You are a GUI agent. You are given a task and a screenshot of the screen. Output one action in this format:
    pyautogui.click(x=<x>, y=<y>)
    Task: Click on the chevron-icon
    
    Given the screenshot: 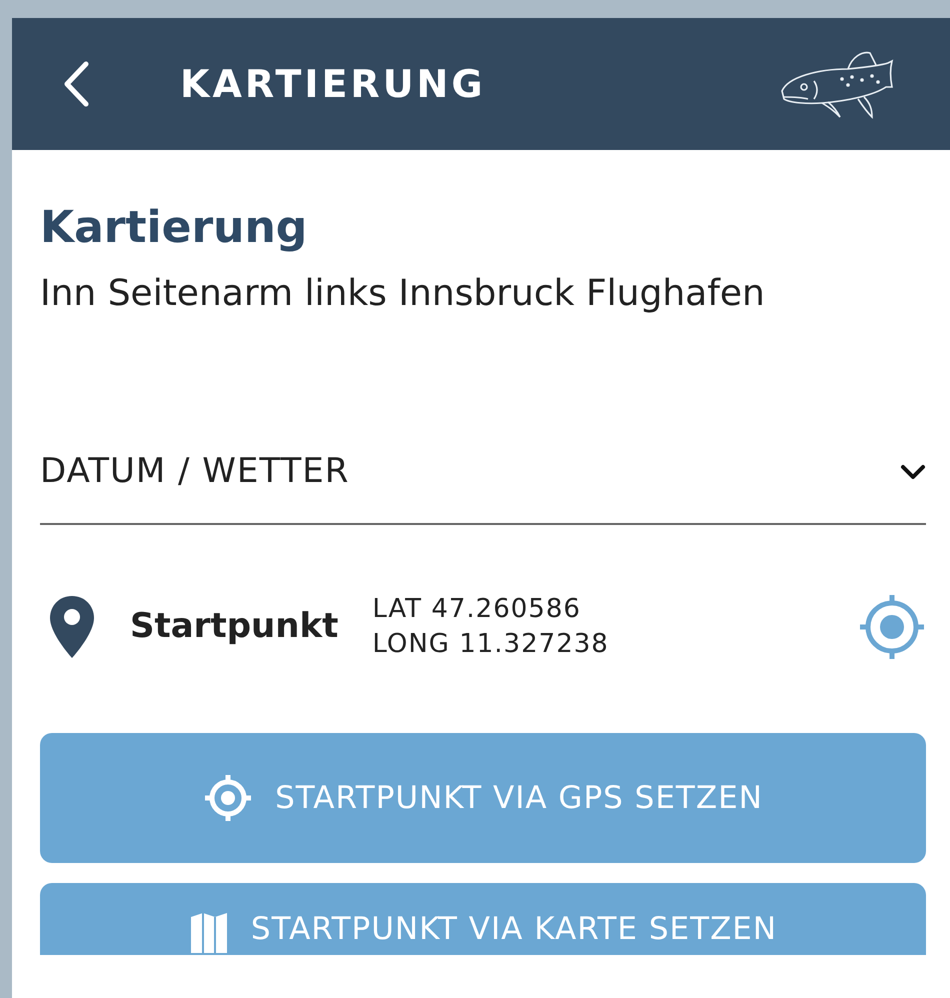 What is the action you would take?
    pyautogui.click(x=913, y=472)
    